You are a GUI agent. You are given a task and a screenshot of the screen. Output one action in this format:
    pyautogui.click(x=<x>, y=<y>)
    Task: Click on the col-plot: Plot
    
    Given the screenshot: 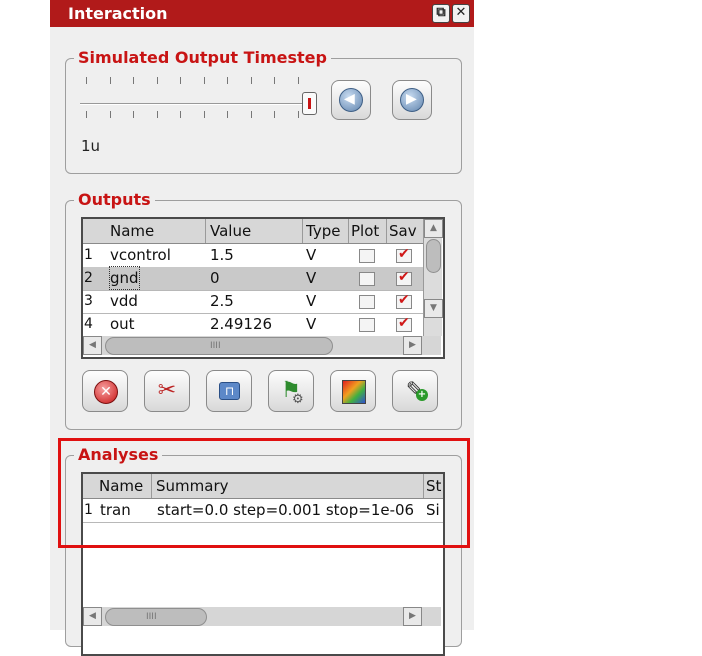 What is the action you would take?
    pyautogui.click(x=365, y=231)
    